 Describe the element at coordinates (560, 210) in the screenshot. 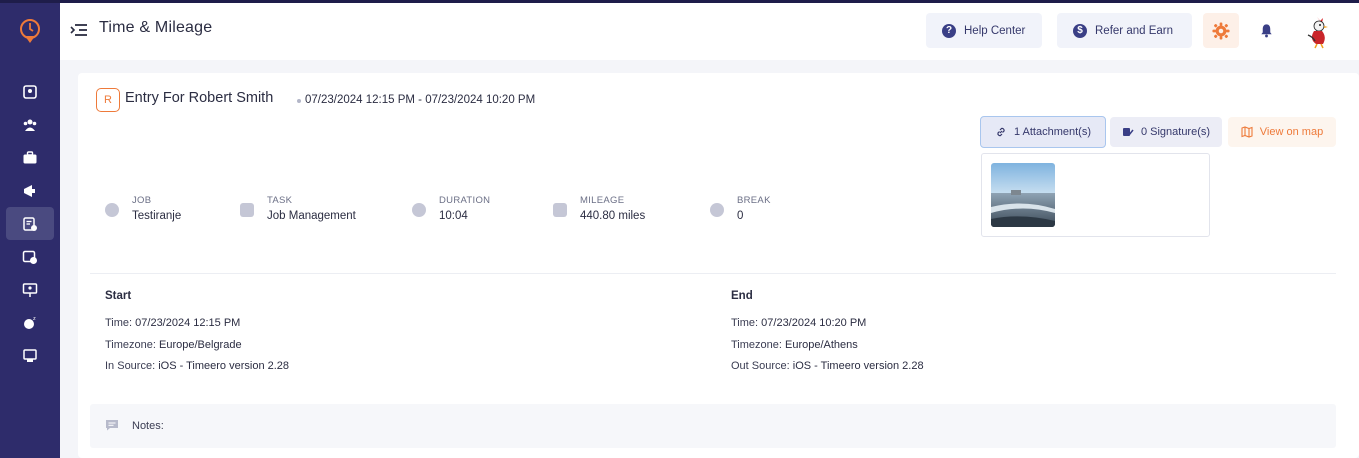

I see `mileage-icon` at that location.